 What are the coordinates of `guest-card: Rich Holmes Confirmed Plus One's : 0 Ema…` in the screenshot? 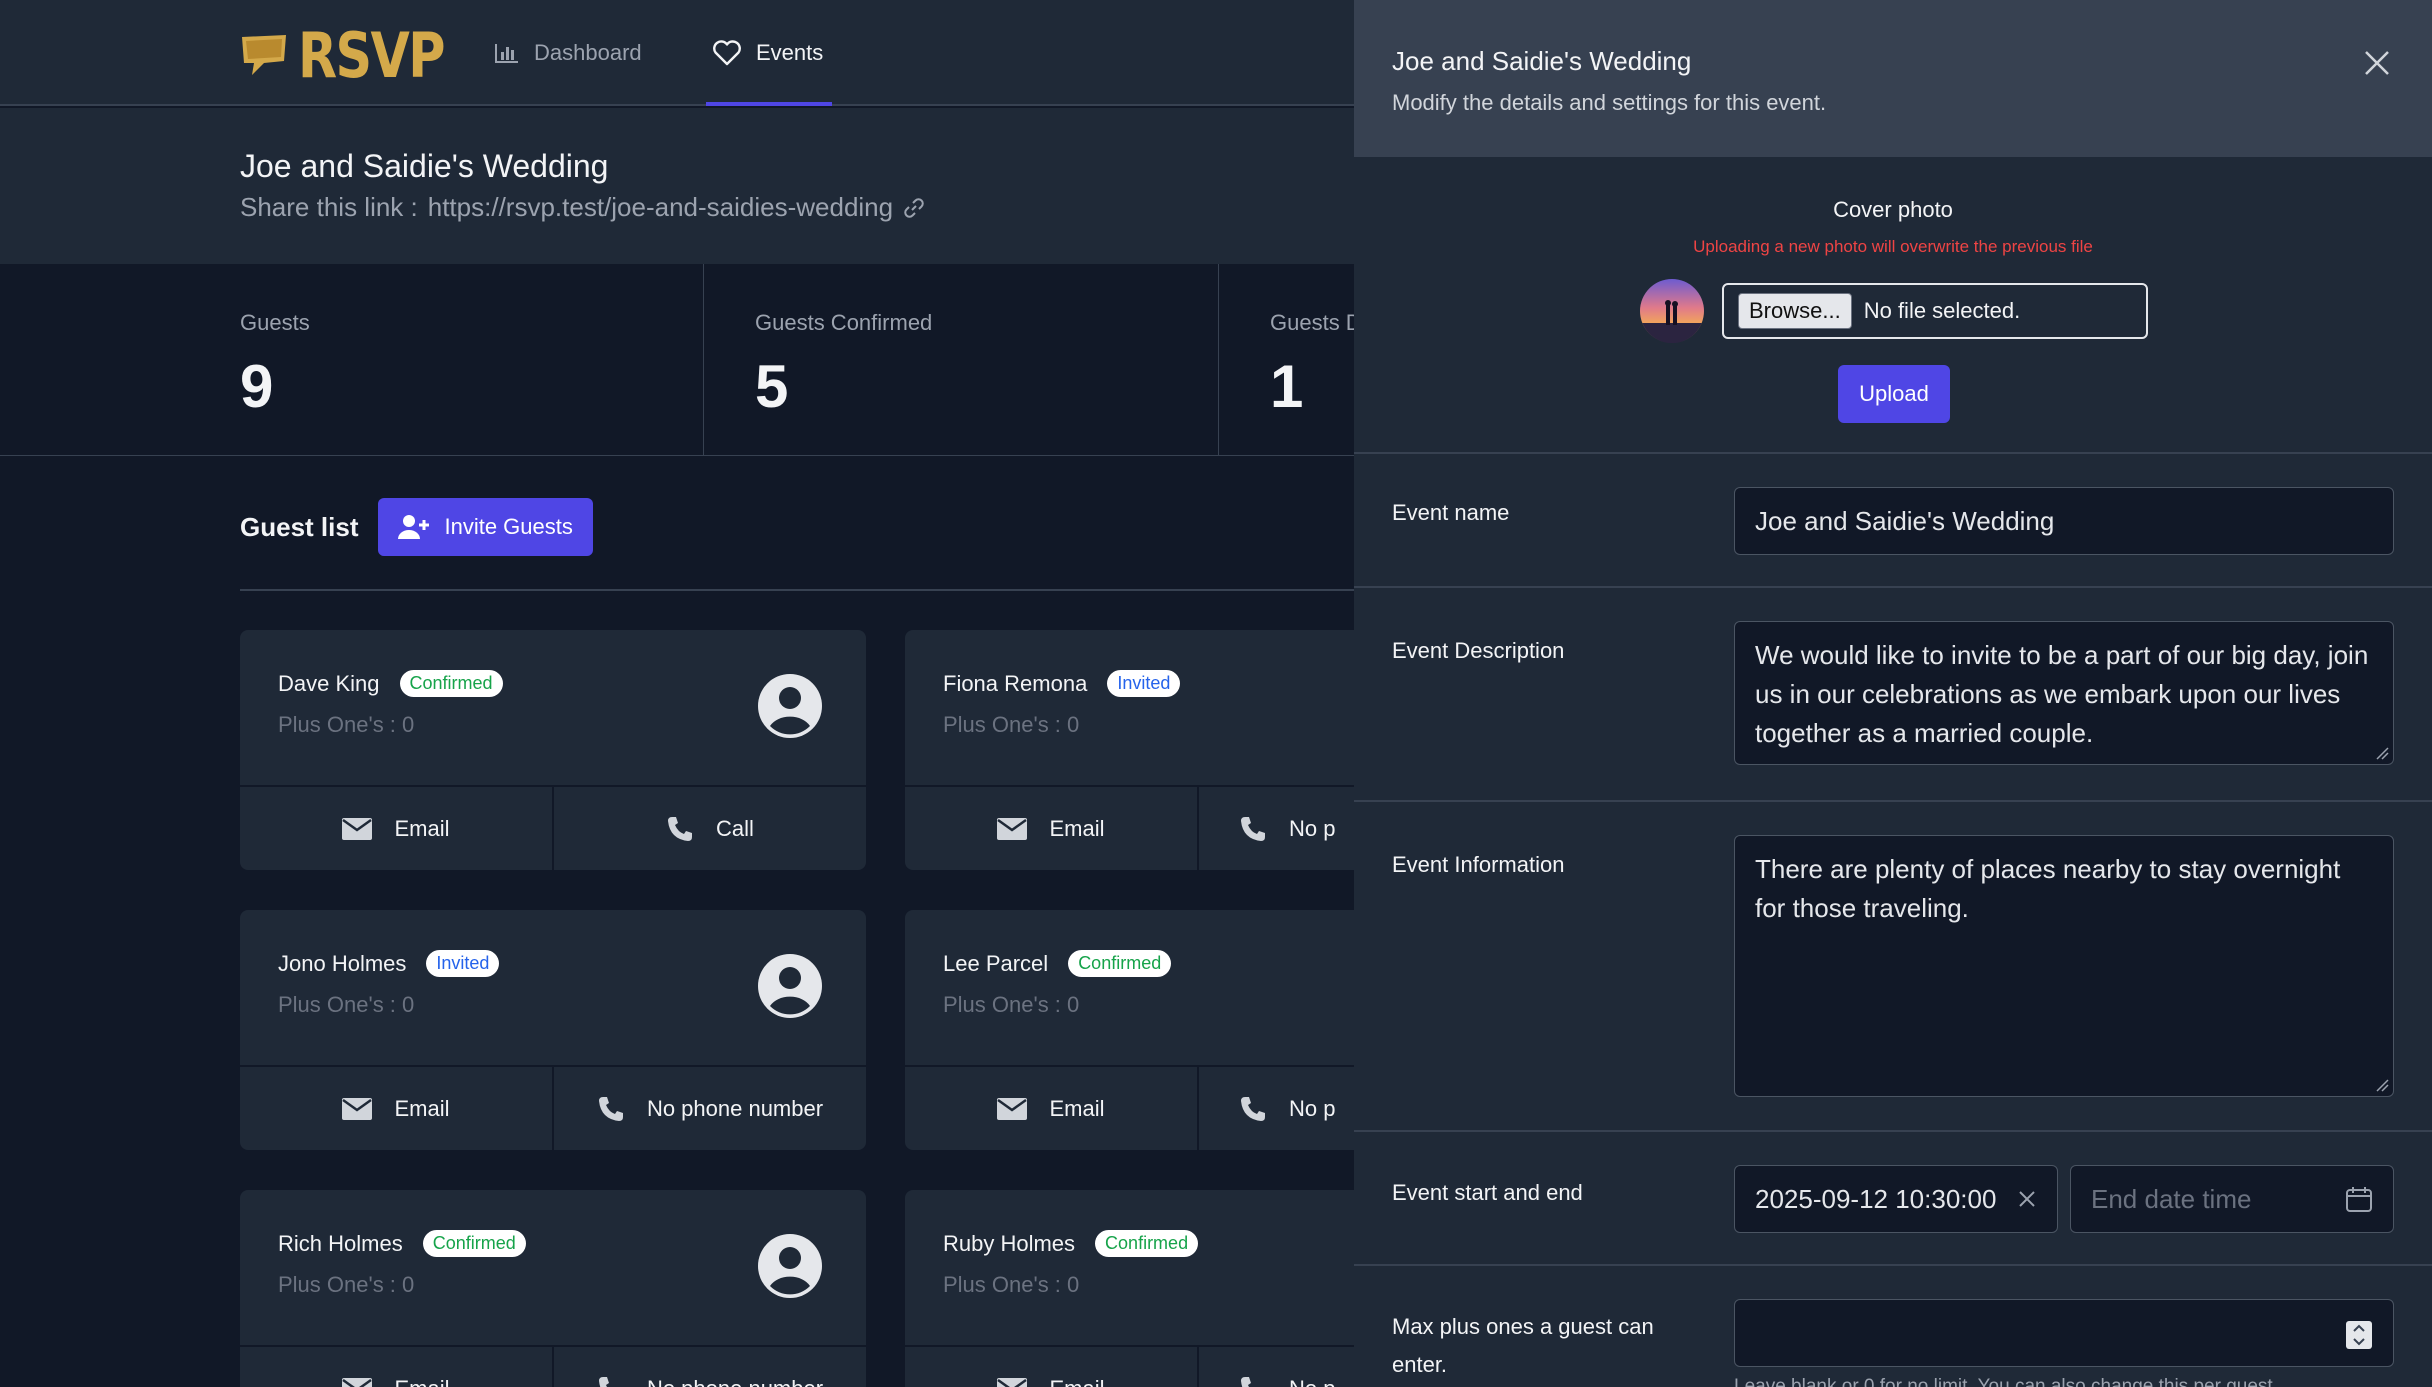 It's located at (553, 1288).